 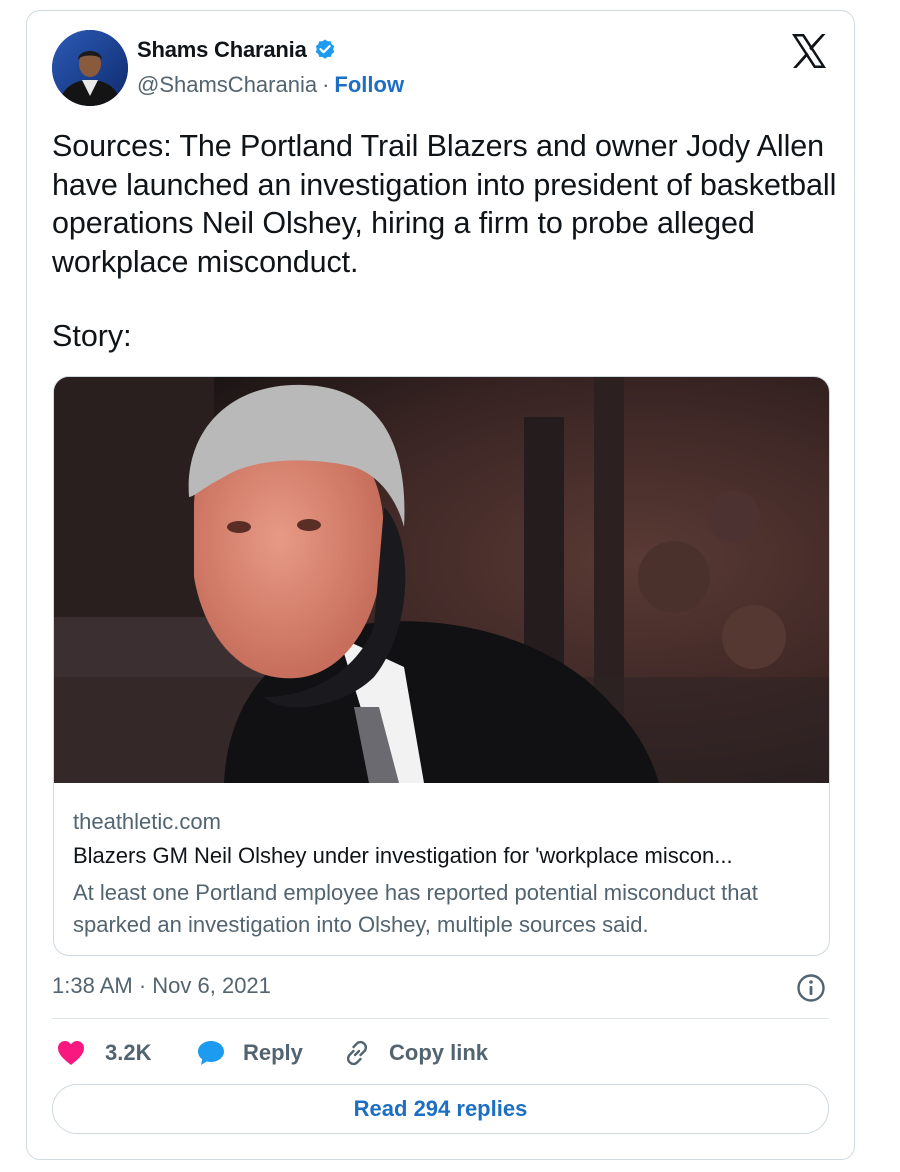 I want to click on info-icon, so click(x=811, y=988).